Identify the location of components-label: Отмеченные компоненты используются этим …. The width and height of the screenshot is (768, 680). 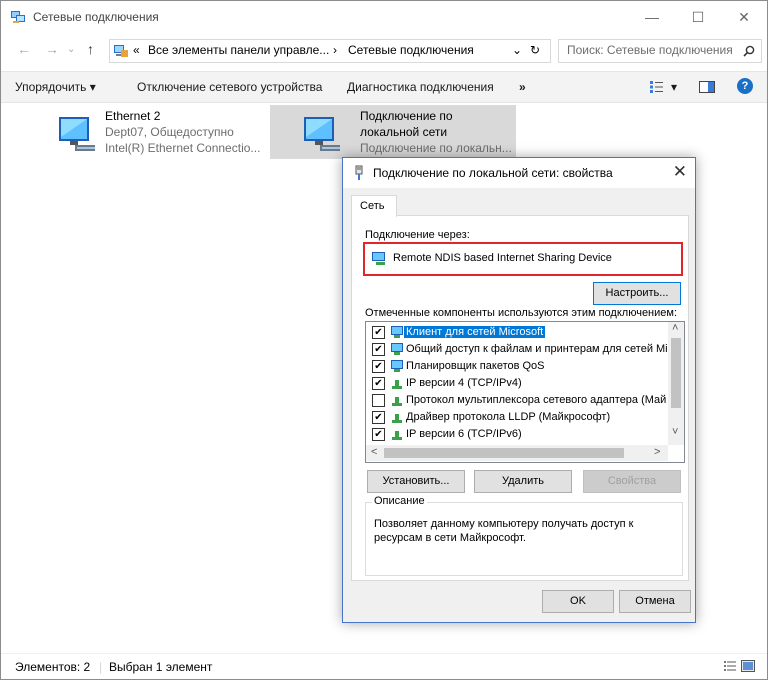
(521, 313).